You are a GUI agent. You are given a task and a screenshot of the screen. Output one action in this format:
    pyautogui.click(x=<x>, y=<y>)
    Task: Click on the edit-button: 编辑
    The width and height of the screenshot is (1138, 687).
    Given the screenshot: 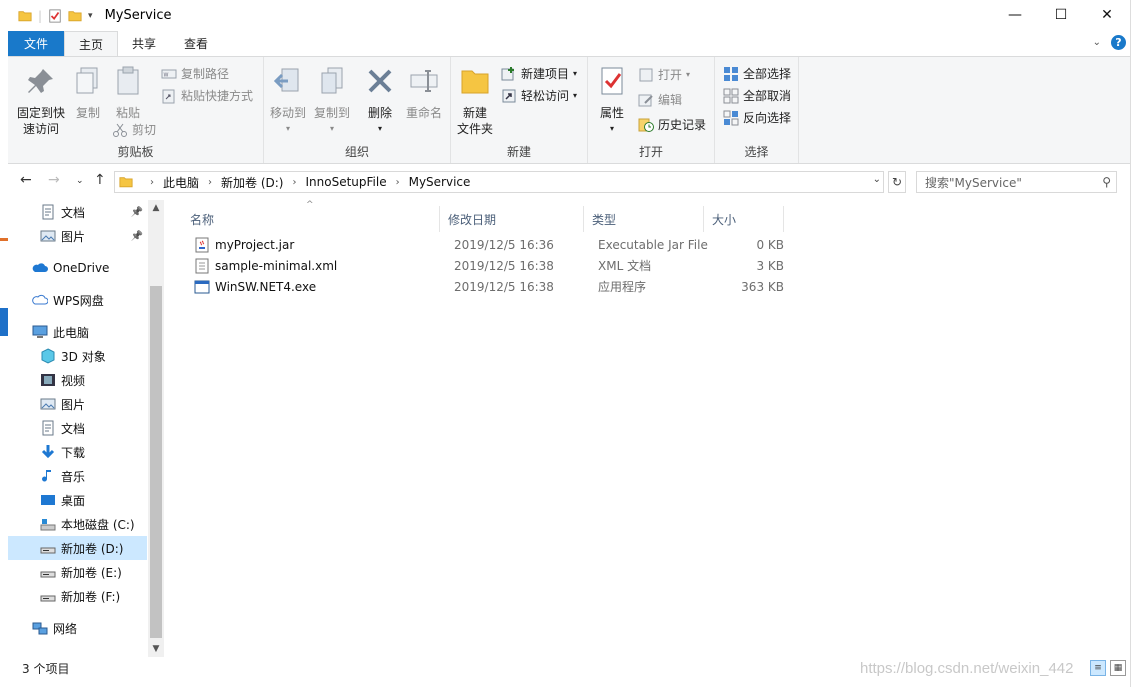 What is the action you would take?
    pyautogui.click(x=660, y=99)
    